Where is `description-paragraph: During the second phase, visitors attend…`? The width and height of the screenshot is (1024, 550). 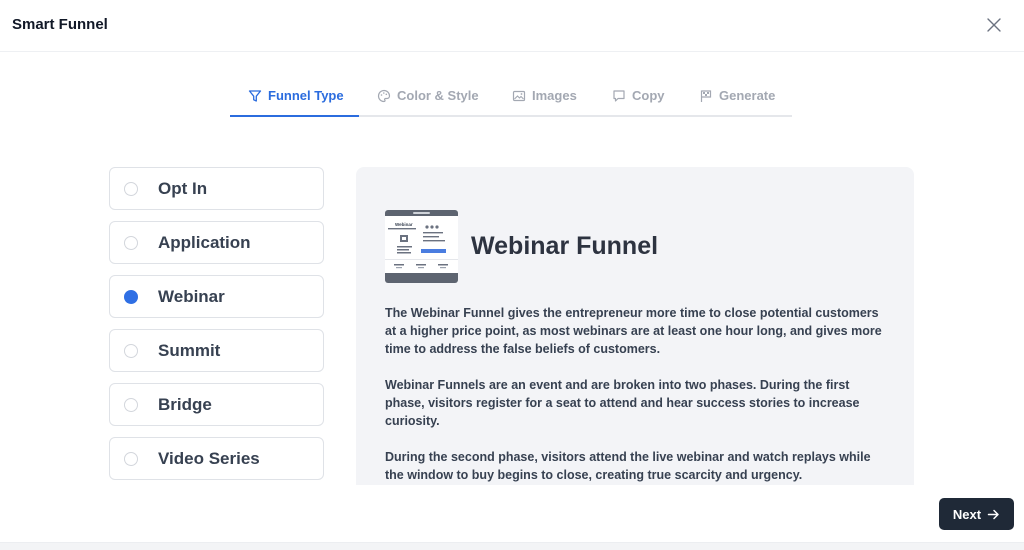 description-paragraph: During the second phase, visitors attend… is located at coordinates (628, 466).